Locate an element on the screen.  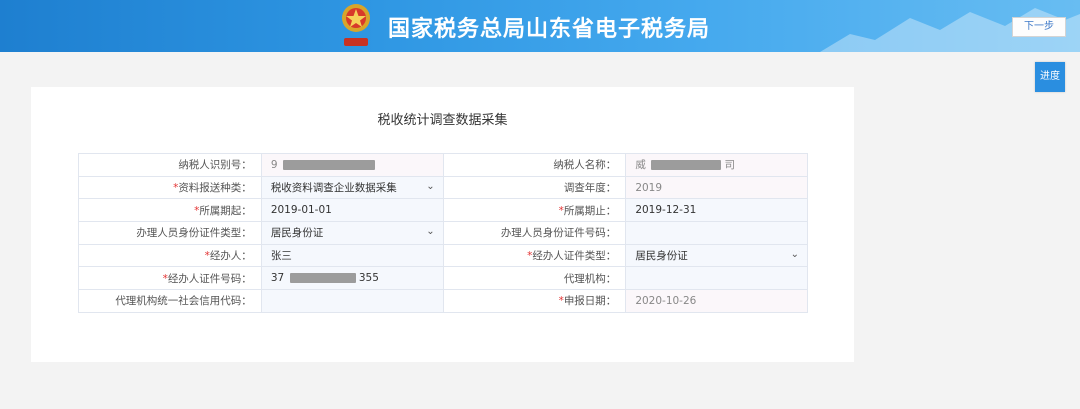
filing-date-field: 2020-10-26 is located at coordinates (716, 301).